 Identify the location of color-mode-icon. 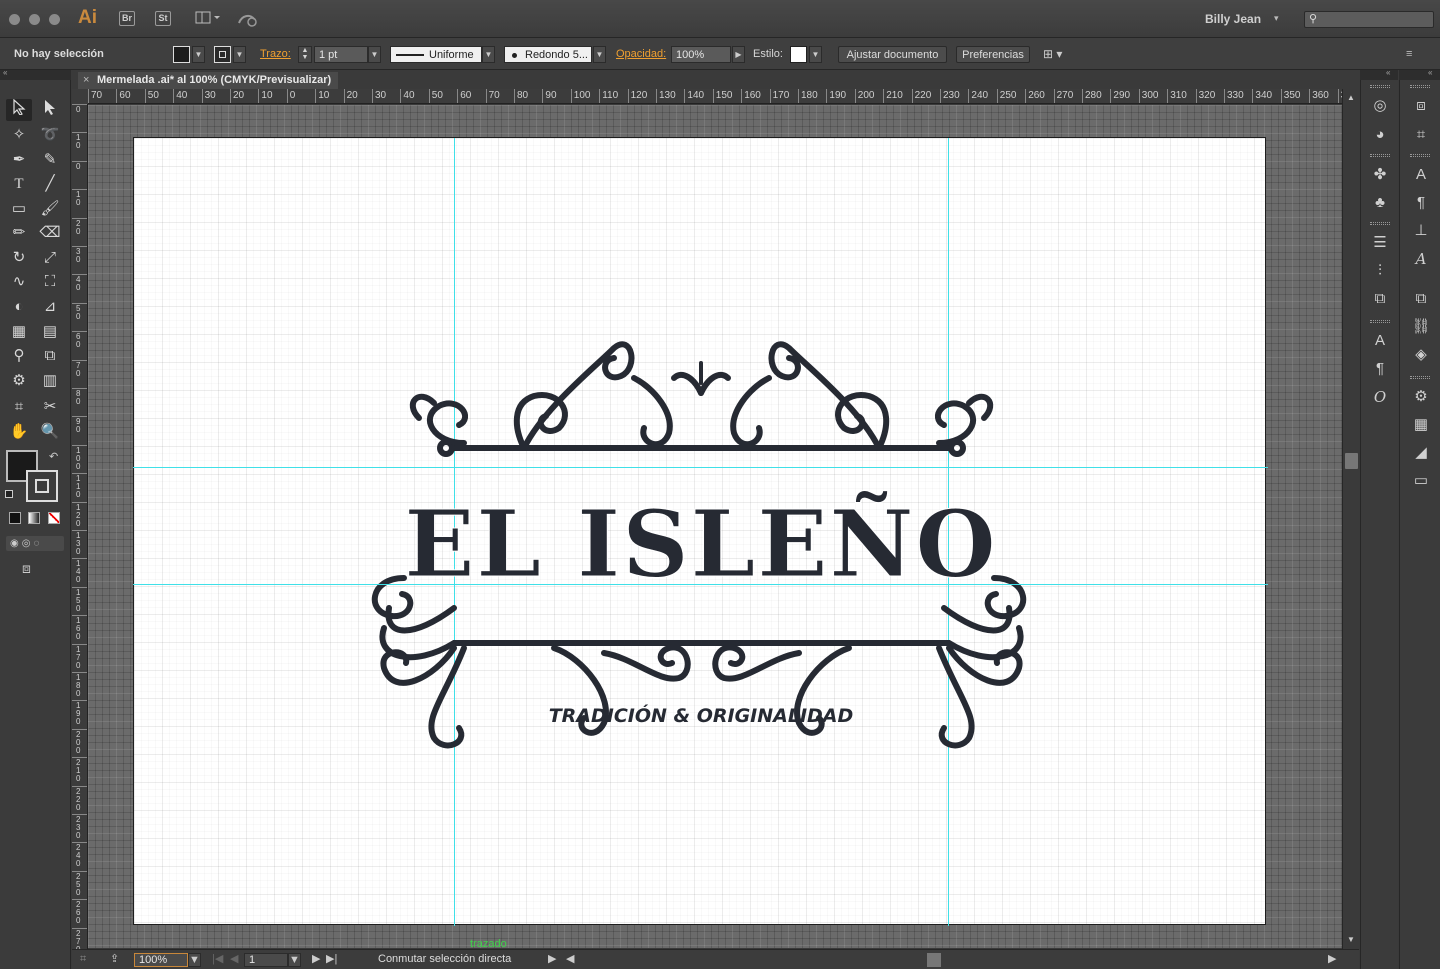
(15, 518).